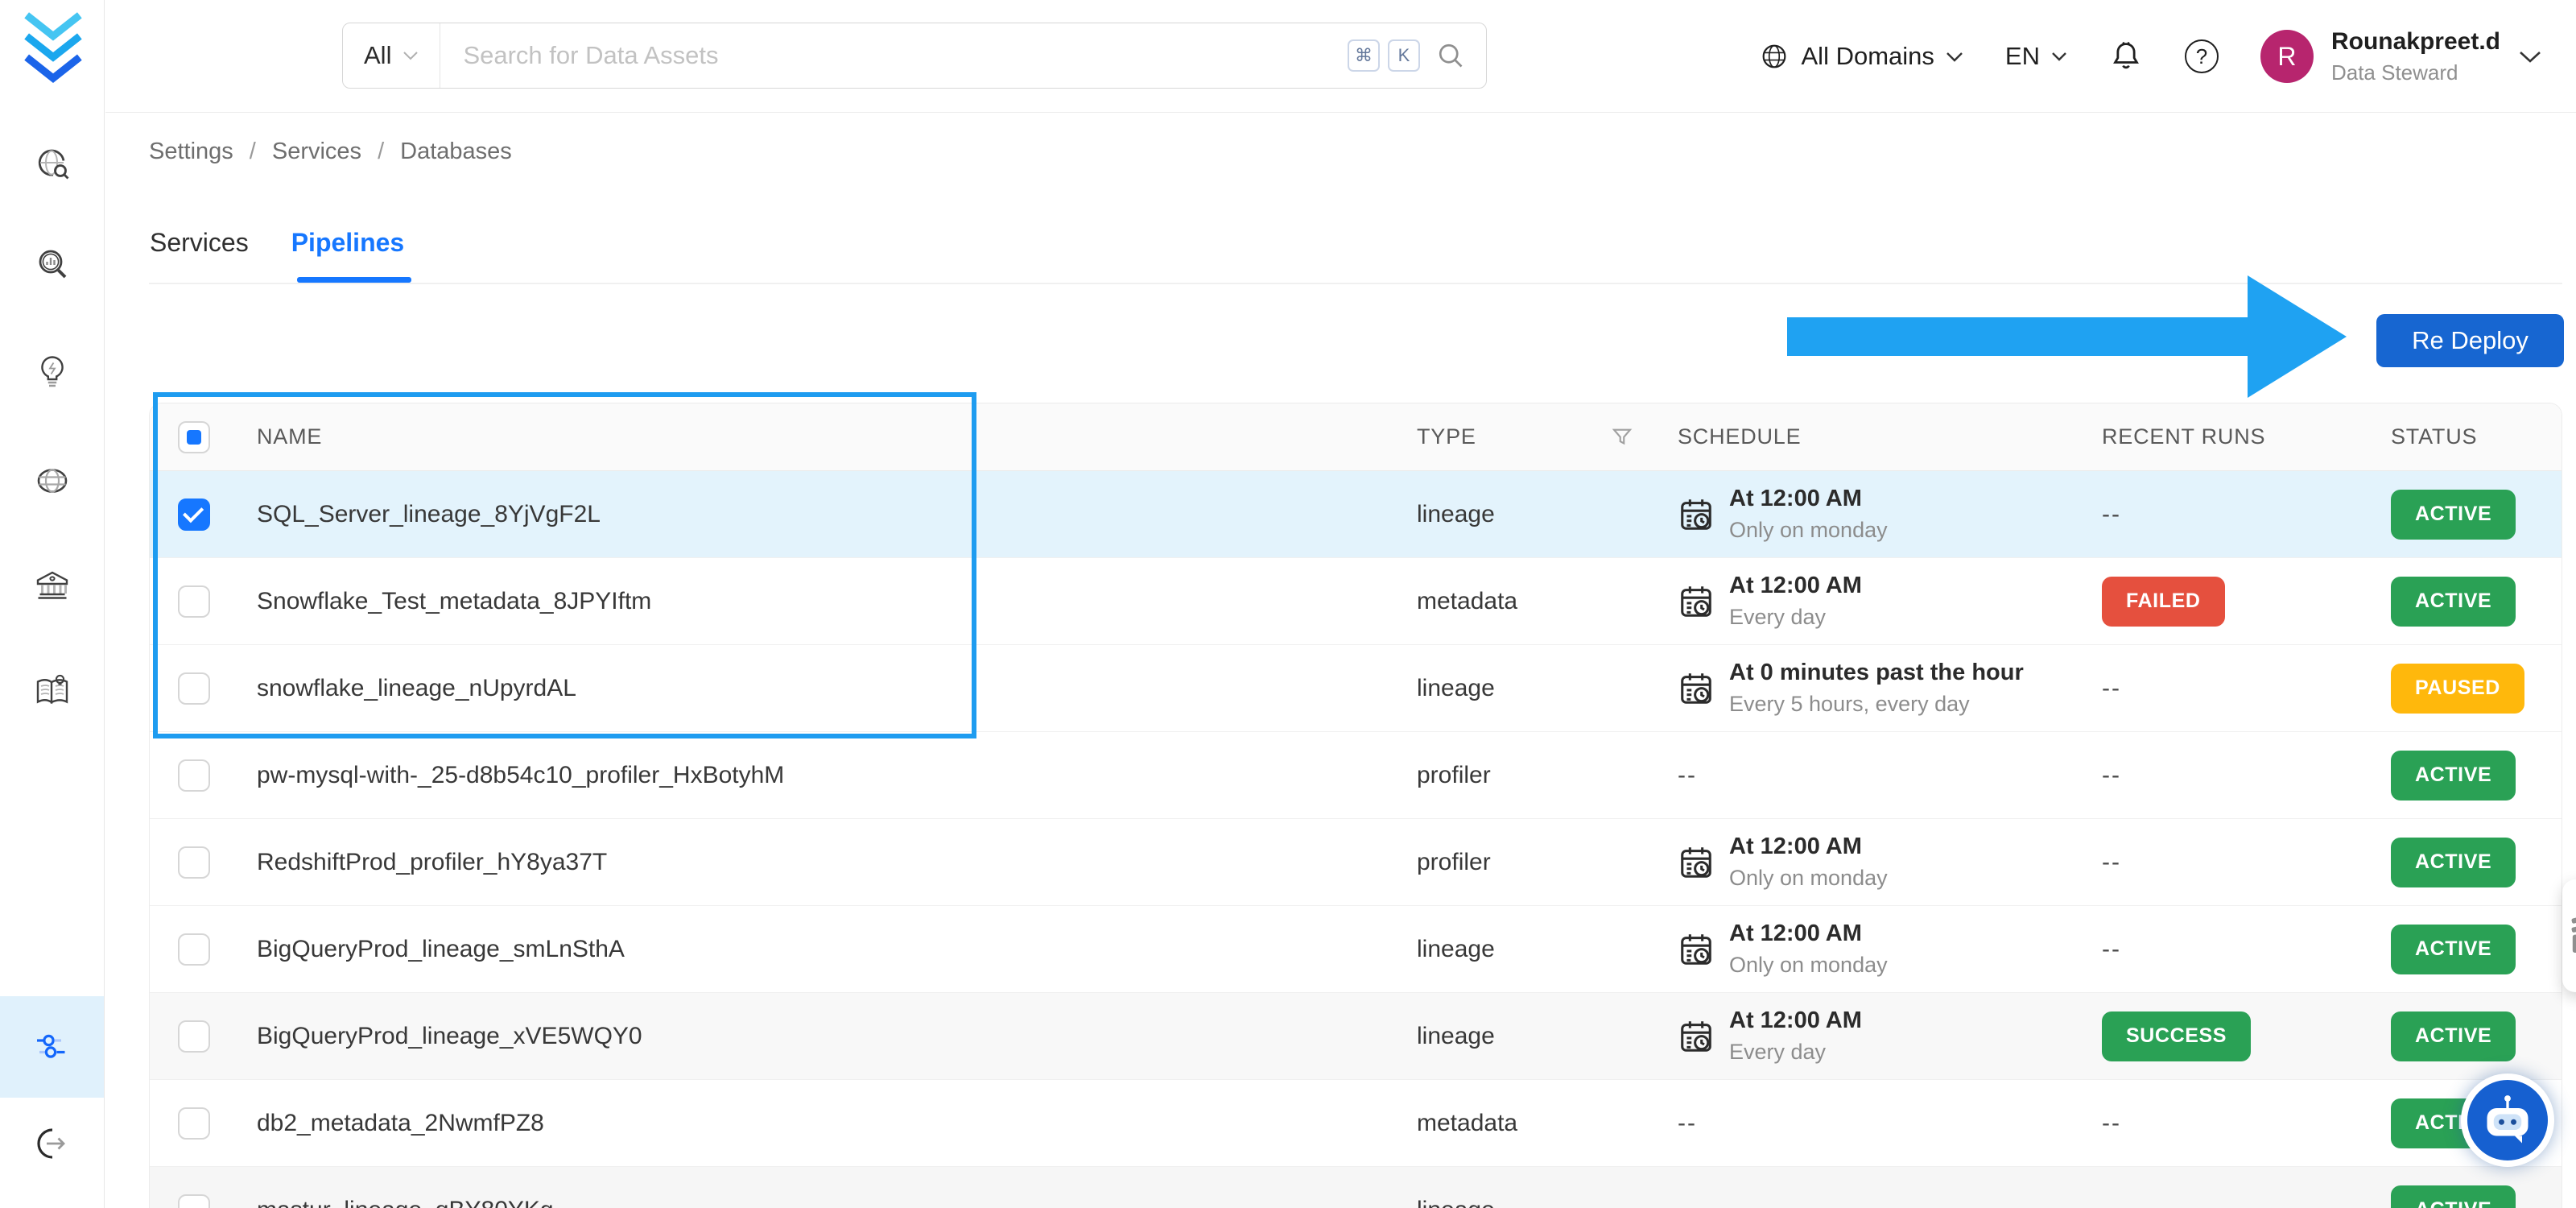  What do you see at coordinates (1850, 704) in the screenshot?
I see `schedule-frequency: Every 5 hours, every day` at bounding box center [1850, 704].